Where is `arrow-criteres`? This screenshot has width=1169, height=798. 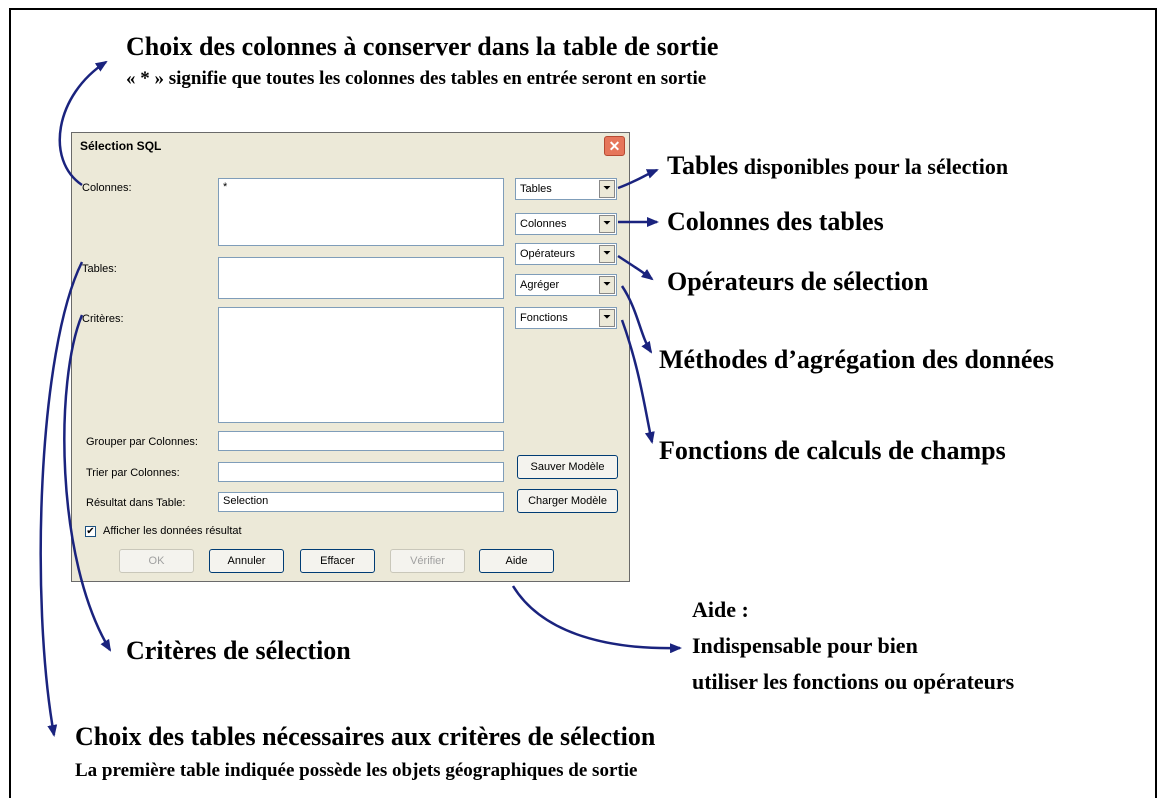 arrow-criteres is located at coordinates (87, 483).